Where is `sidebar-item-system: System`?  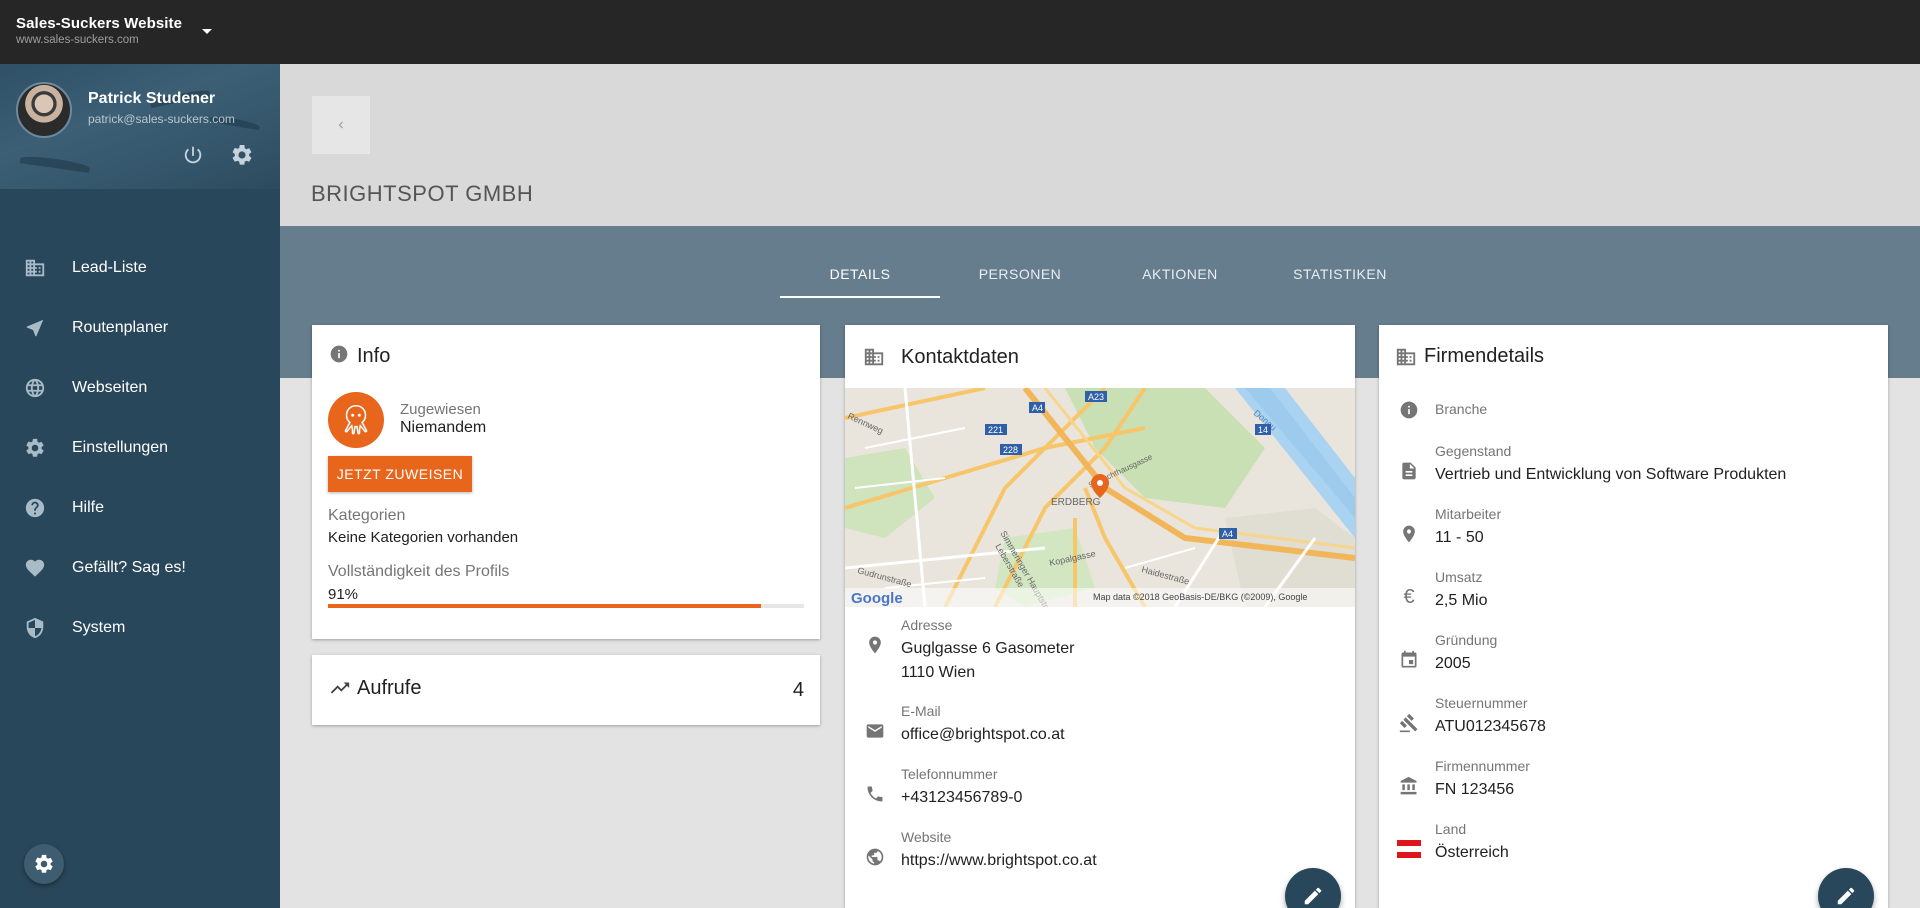 sidebar-item-system: System is located at coordinates (140, 628).